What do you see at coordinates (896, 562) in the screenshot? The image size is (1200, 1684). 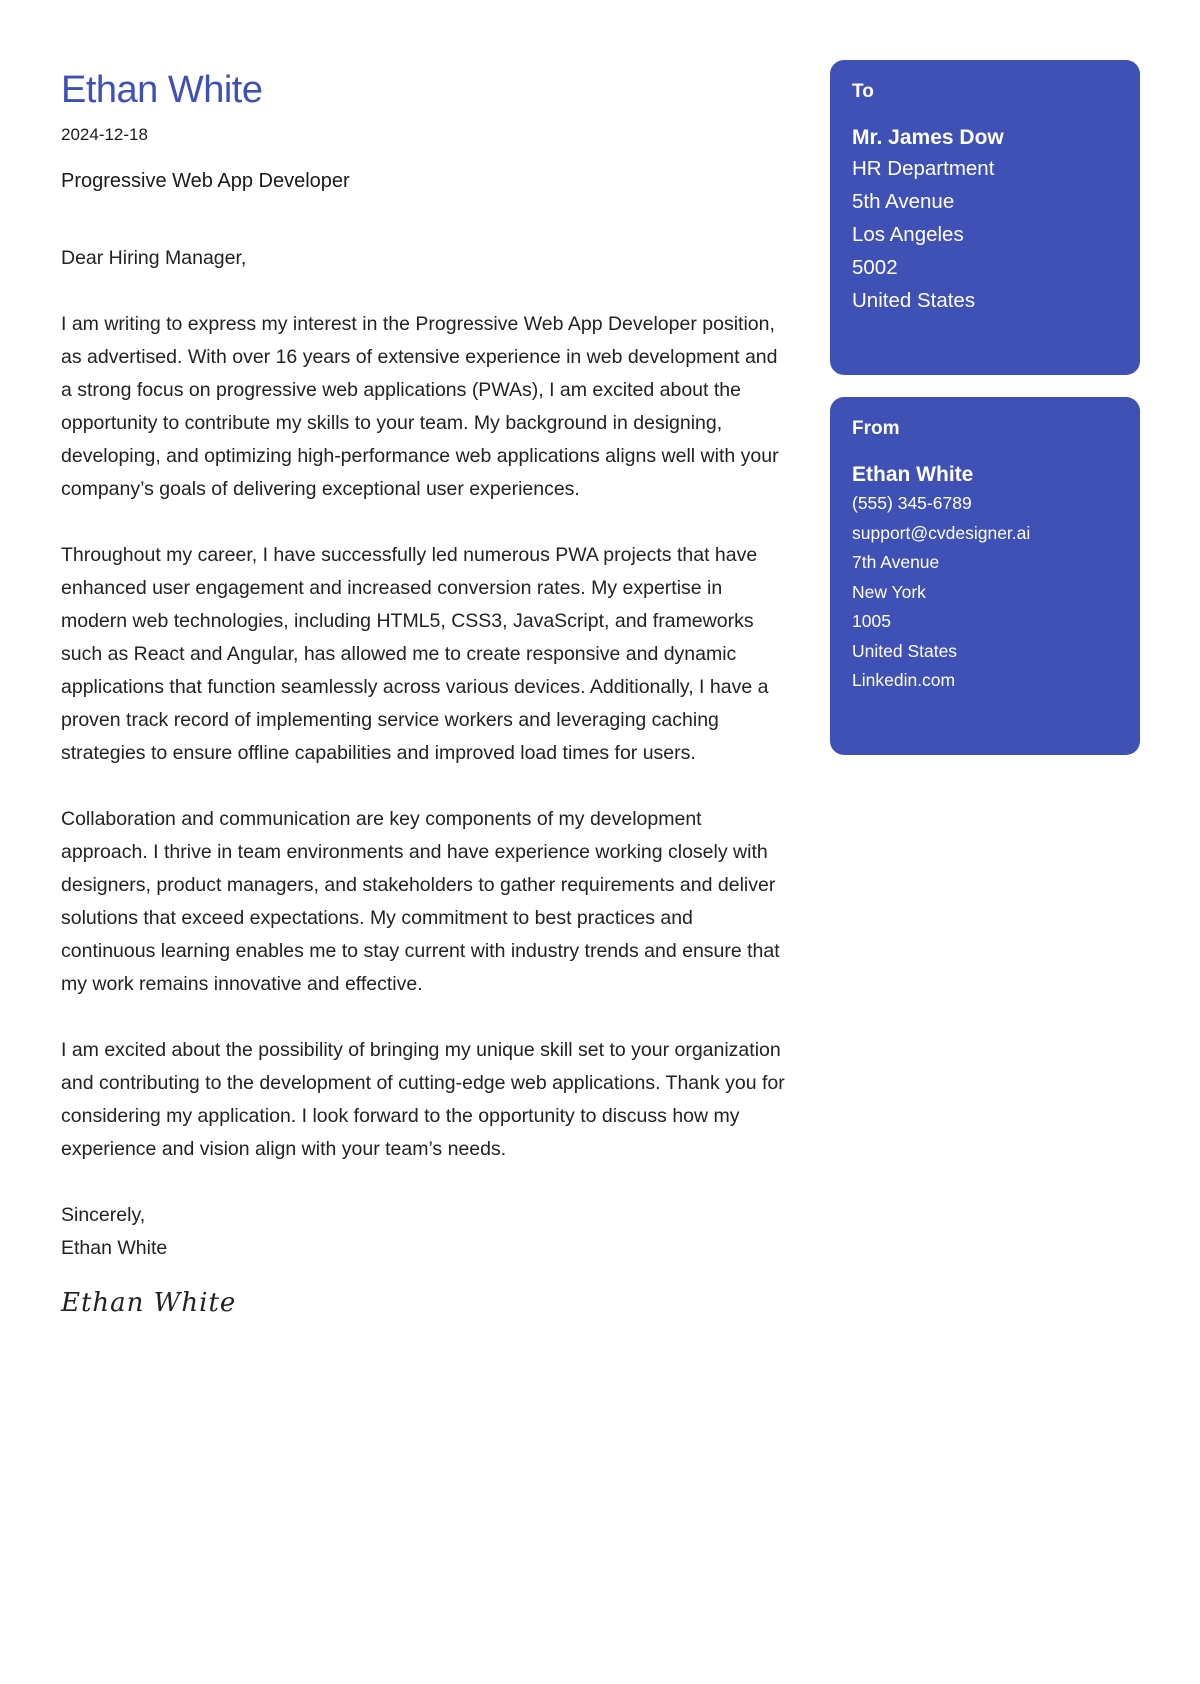 I see `sender-street: 7th Avenue` at bounding box center [896, 562].